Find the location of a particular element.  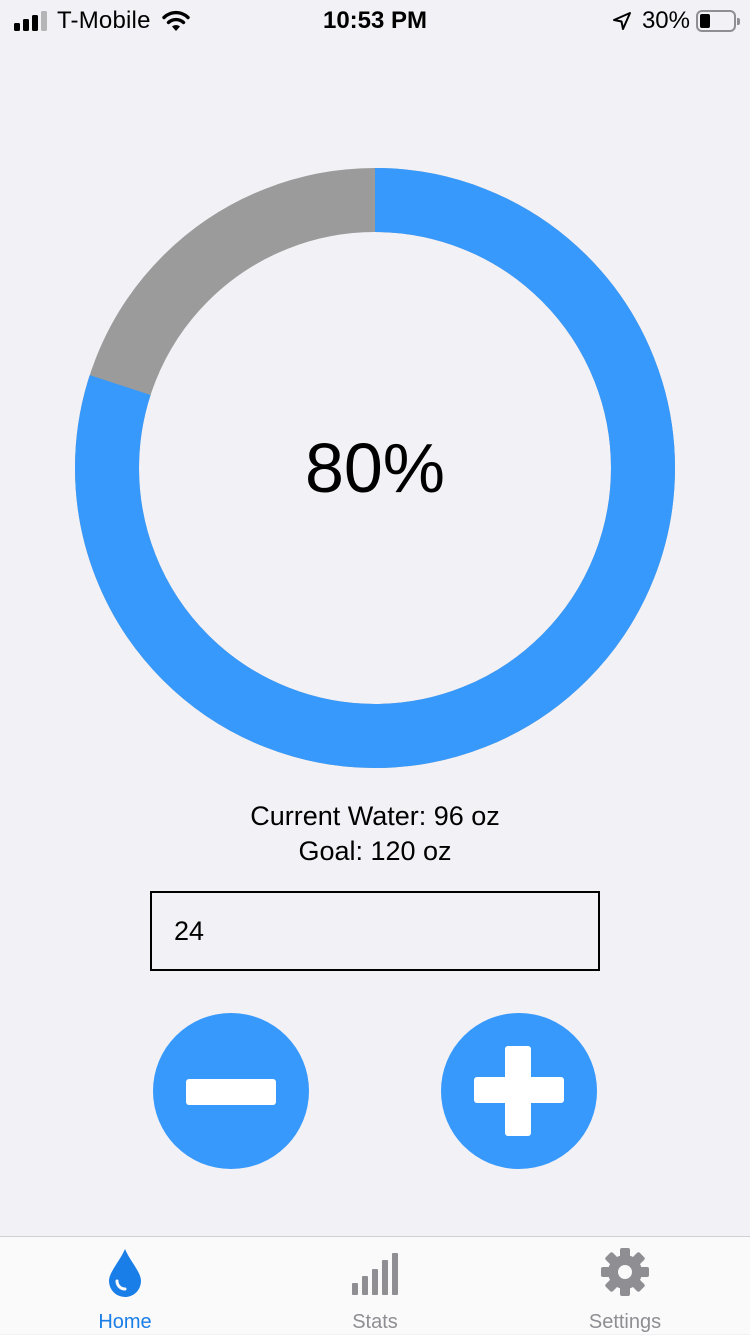

bar-chart-icon is located at coordinates (375, 1274).